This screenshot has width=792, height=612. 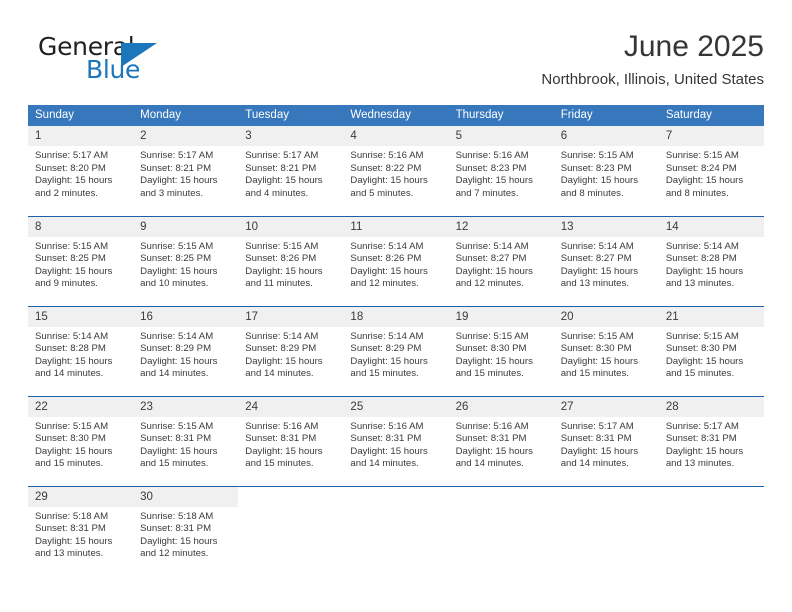 I want to click on day-number: 30, so click(x=186, y=496).